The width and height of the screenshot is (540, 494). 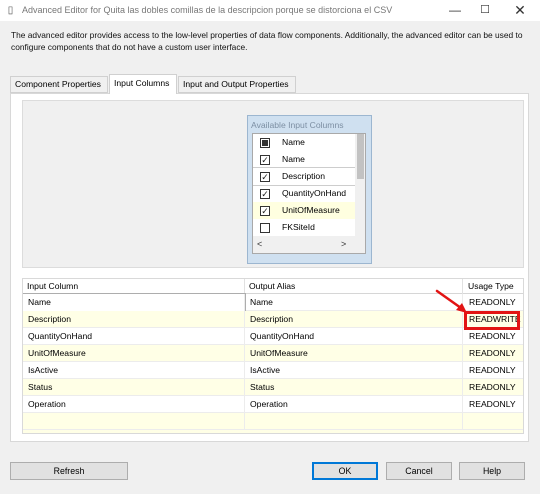 What do you see at coordinates (311, 210) in the screenshot?
I see `list-item-label: UnitOfMeasure` at bounding box center [311, 210].